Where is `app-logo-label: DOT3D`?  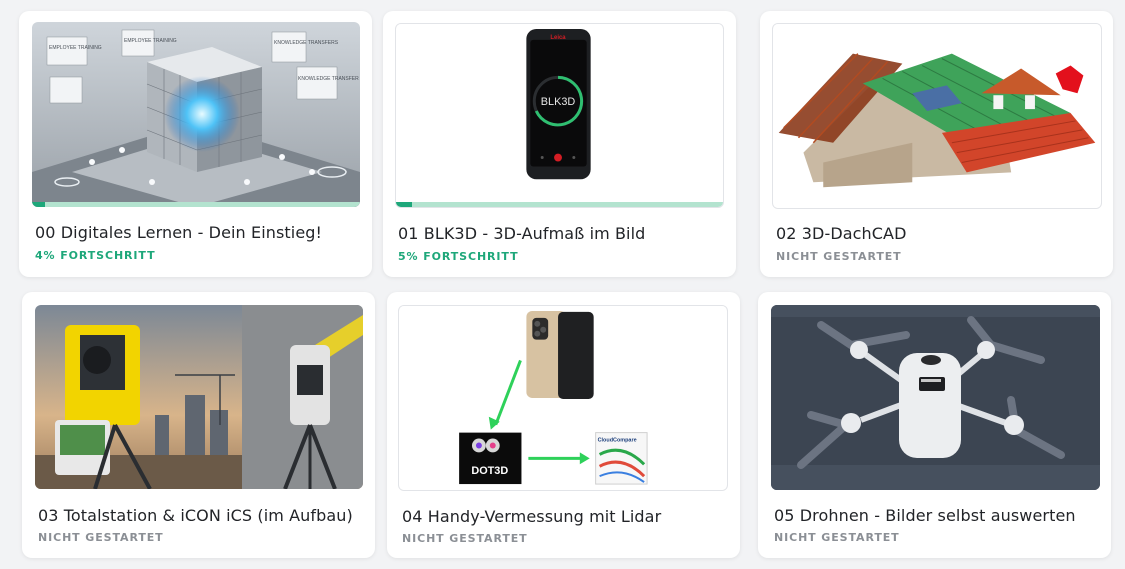 app-logo-label: DOT3D is located at coordinates (489, 471).